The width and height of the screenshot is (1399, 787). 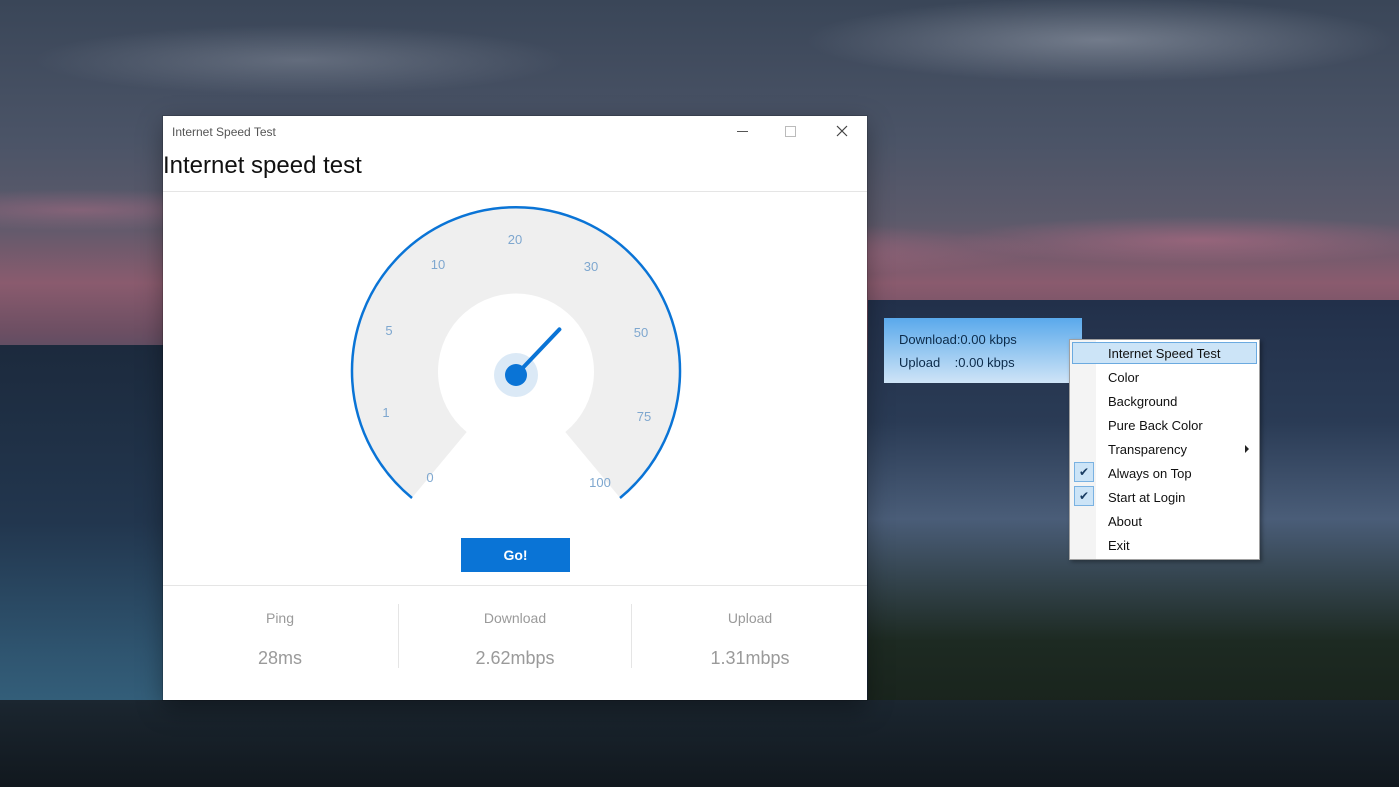 I want to click on download-label: Download, so click(x=515, y=618).